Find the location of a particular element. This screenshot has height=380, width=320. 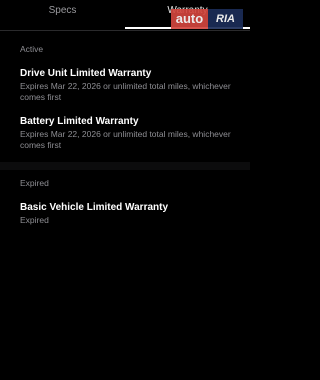

watermark-ria: RIA is located at coordinates (225, 19).